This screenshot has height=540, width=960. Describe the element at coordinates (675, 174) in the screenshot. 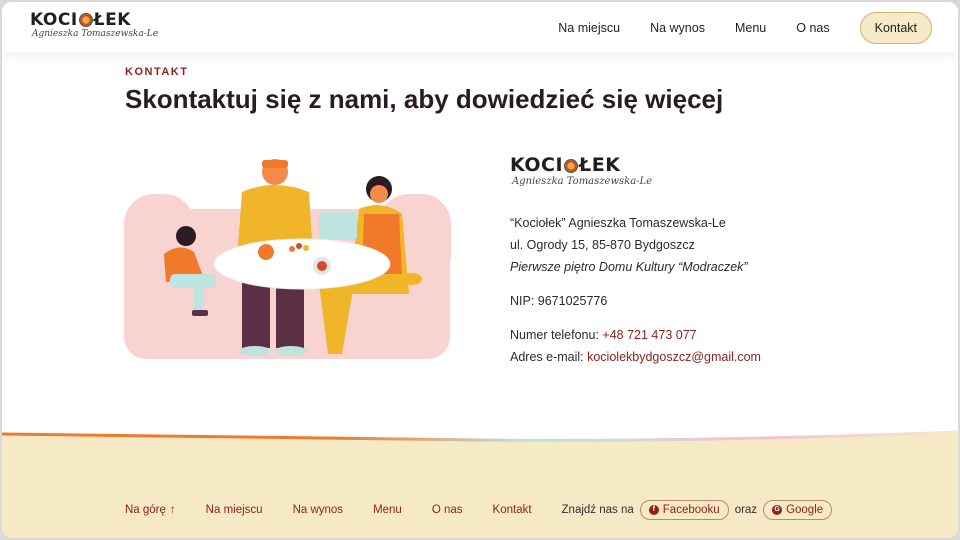

I see `contact-logo: KOCI ŁEK Agnieszka Tomaszewska-Le` at that location.